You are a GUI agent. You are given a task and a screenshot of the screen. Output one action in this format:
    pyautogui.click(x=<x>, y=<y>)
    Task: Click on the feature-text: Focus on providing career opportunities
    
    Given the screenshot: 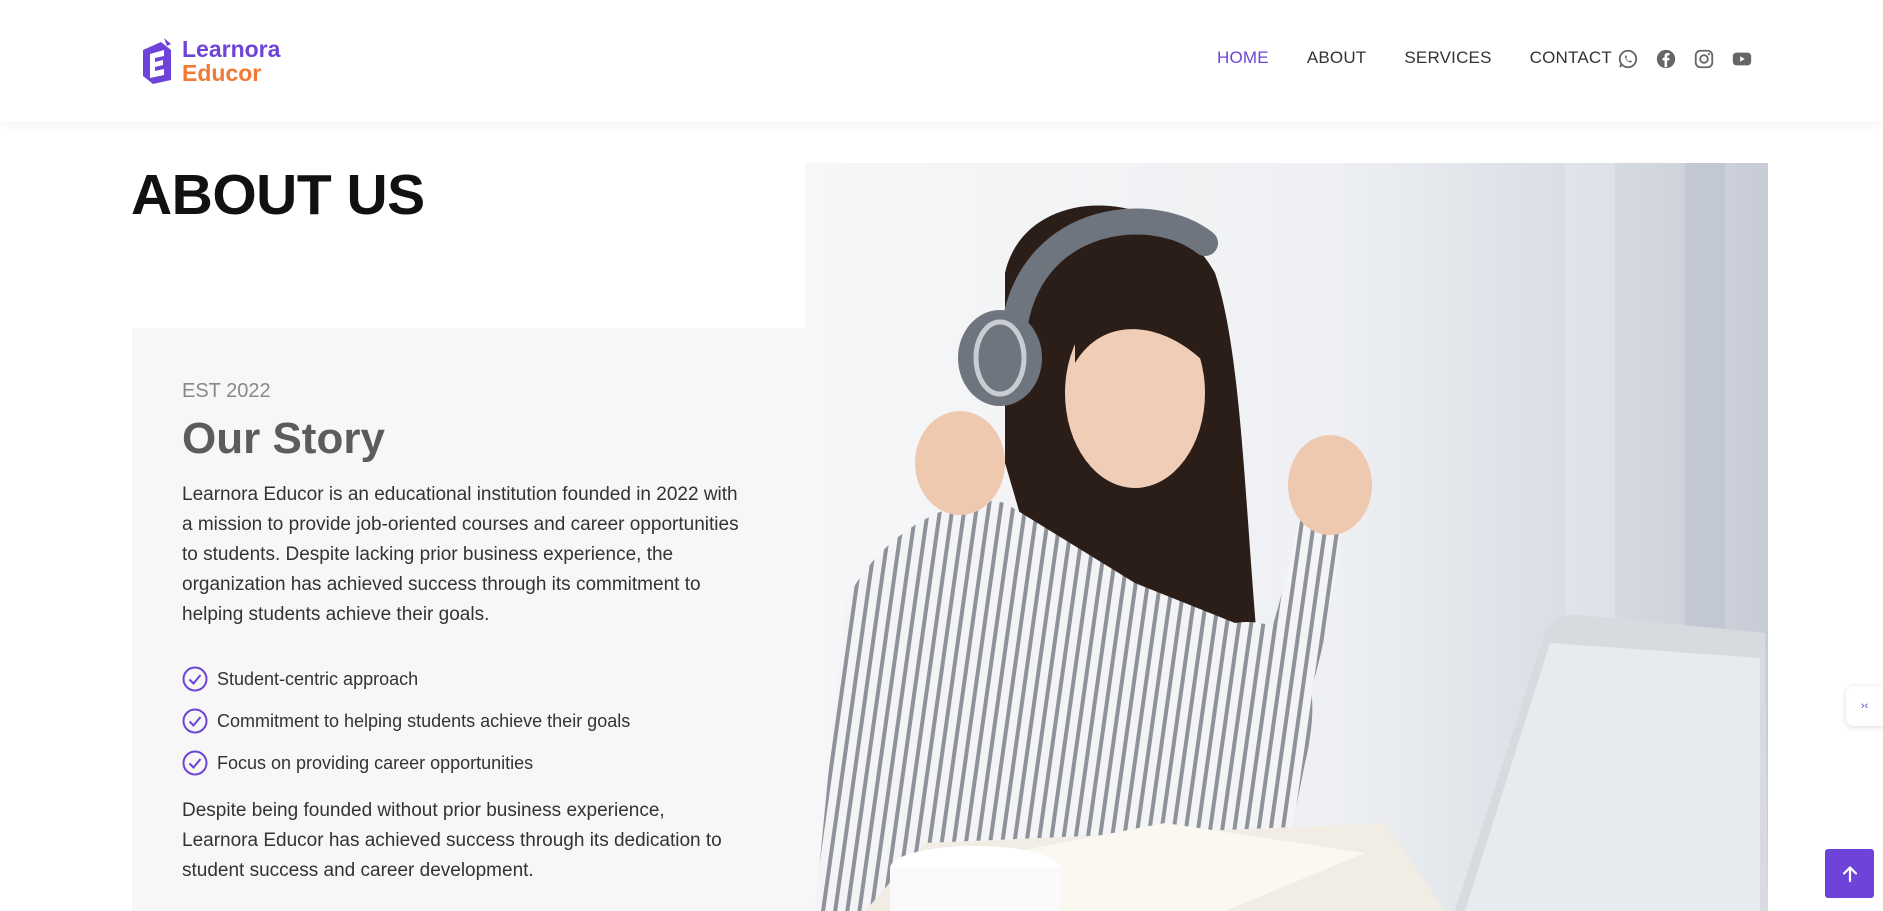 What is the action you would take?
    pyautogui.click(x=375, y=762)
    